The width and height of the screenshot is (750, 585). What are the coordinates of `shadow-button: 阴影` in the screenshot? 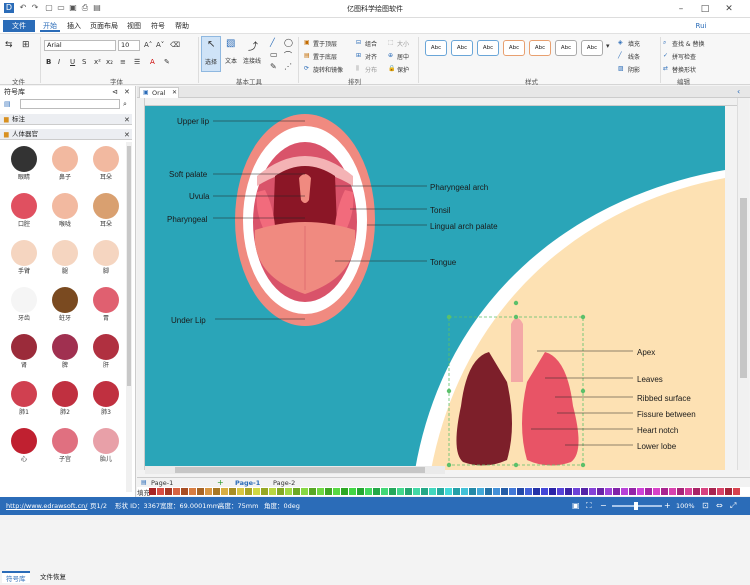 It's located at (634, 69).